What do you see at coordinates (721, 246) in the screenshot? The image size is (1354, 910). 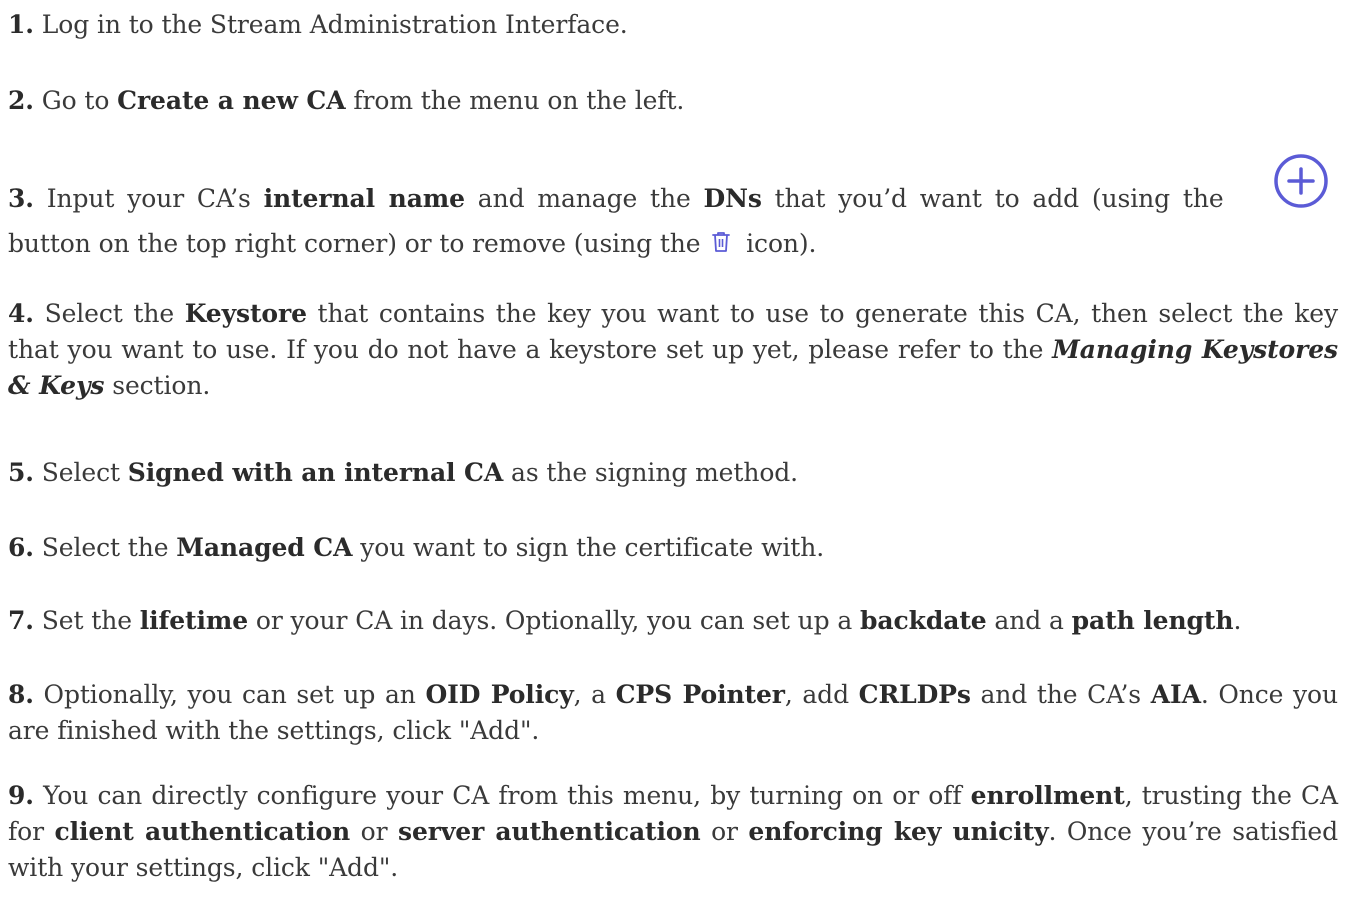 I see `trash-icon` at bounding box center [721, 246].